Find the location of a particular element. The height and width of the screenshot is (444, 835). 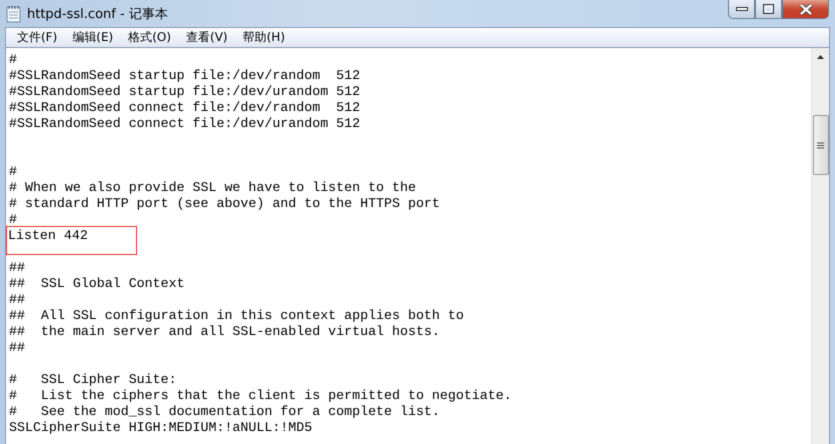

code-line: #SSLRandomSeed connect file:/dev/urandom 512 is located at coordinates (184, 124).